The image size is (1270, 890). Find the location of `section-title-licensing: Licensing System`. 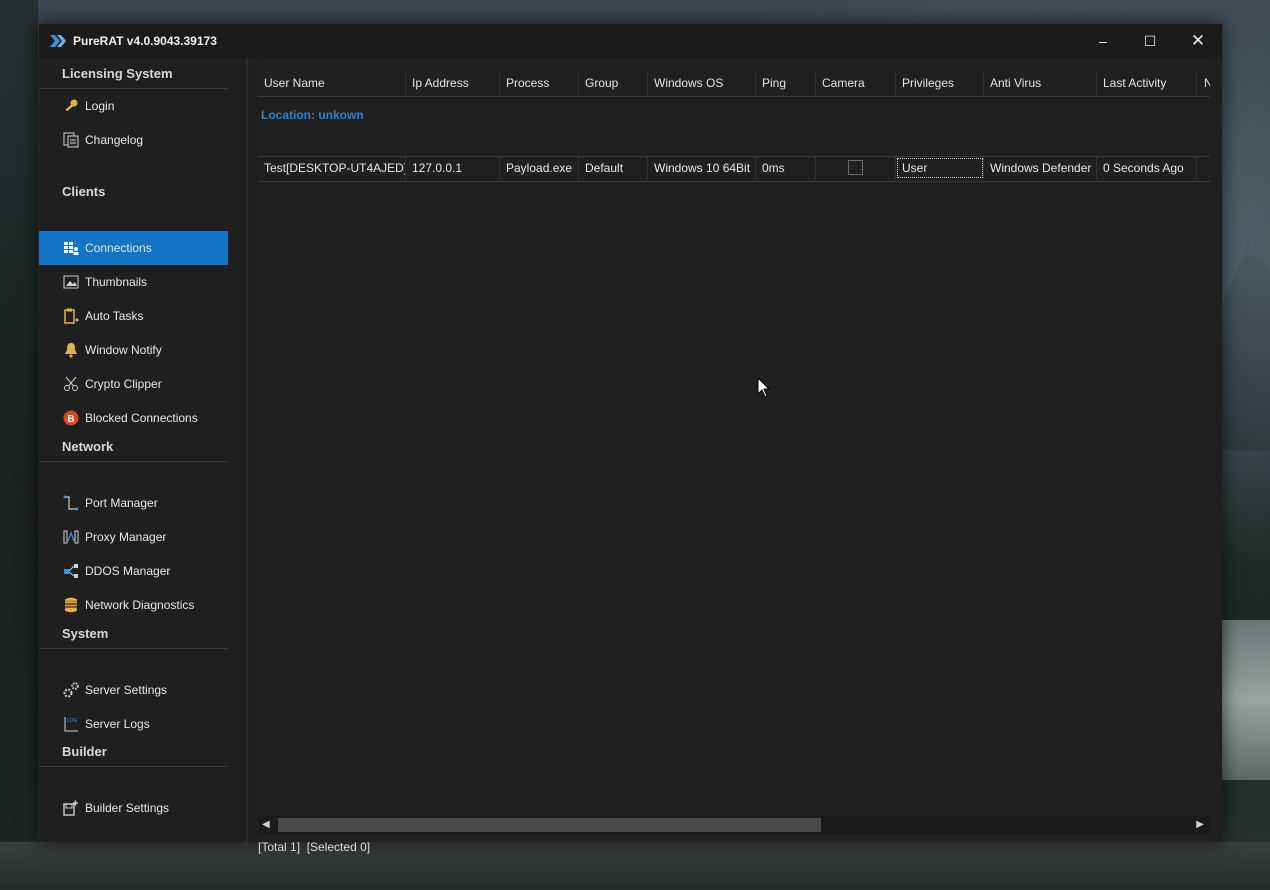

section-title-licensing: Licensing System is located at coordinates (117, 73).